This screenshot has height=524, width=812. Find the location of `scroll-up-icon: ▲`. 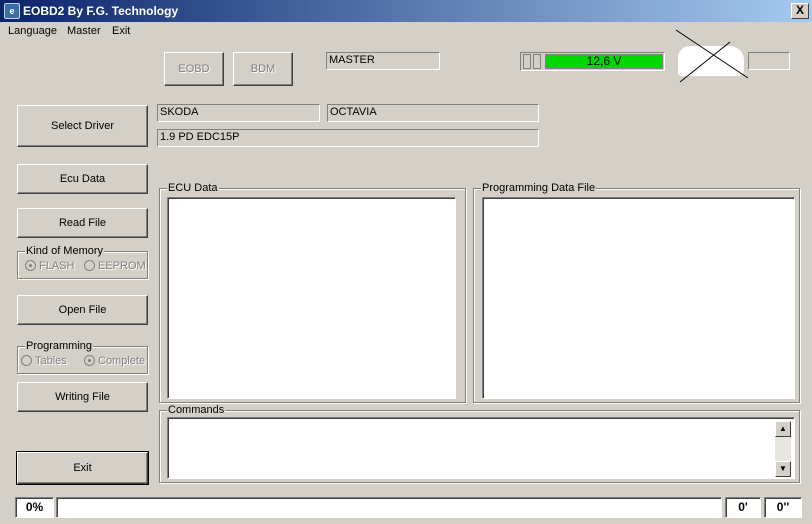

scroll-up-icon: ▲ is located at coordinates (783, 429).